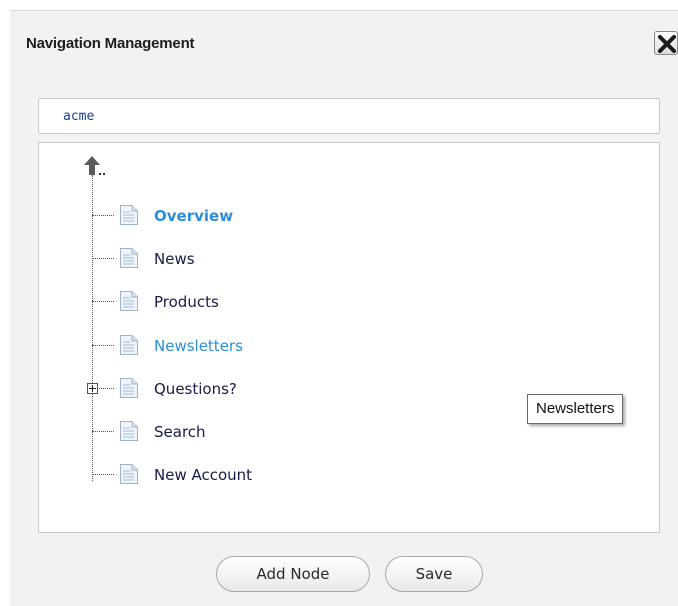 This screenshot has height=606, width=678. What do you see at coordinates (302, 216) in the screenshot?
I see `tree-node-overview: Overview` at bounding box center [302, 216].